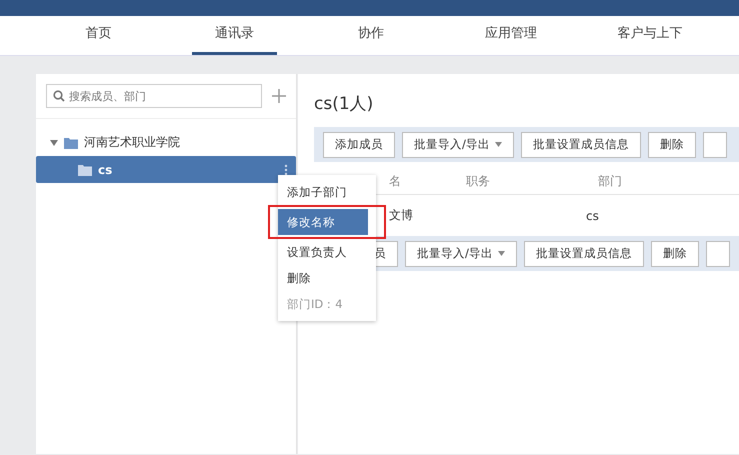 The width and height of the screenshot is (739, 455). What do you see at coordinates (610, 181) in the screenshot?
I see `column-header: 部门` at bounding box center [610, 181].